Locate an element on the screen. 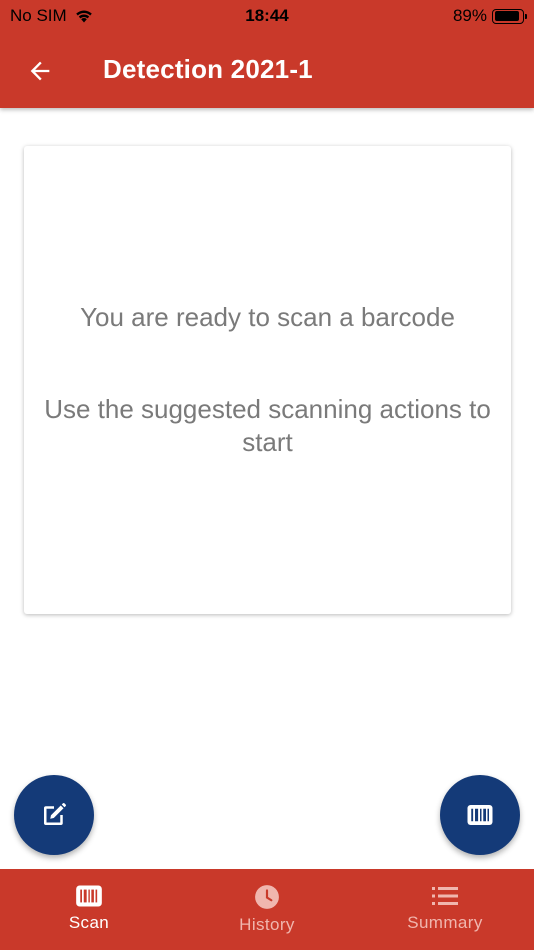  battery-icon is located at coordinates (509, 16).